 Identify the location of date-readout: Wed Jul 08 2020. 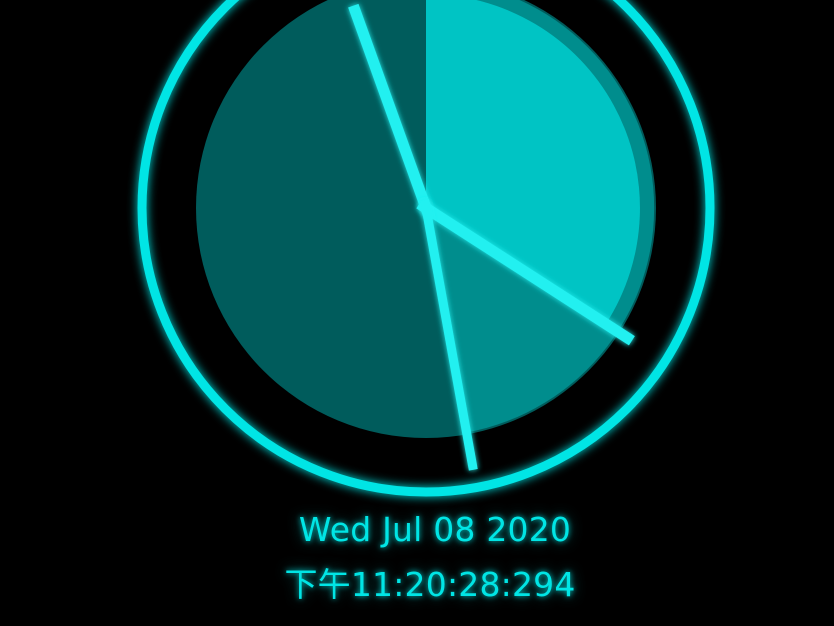
(435, 529).